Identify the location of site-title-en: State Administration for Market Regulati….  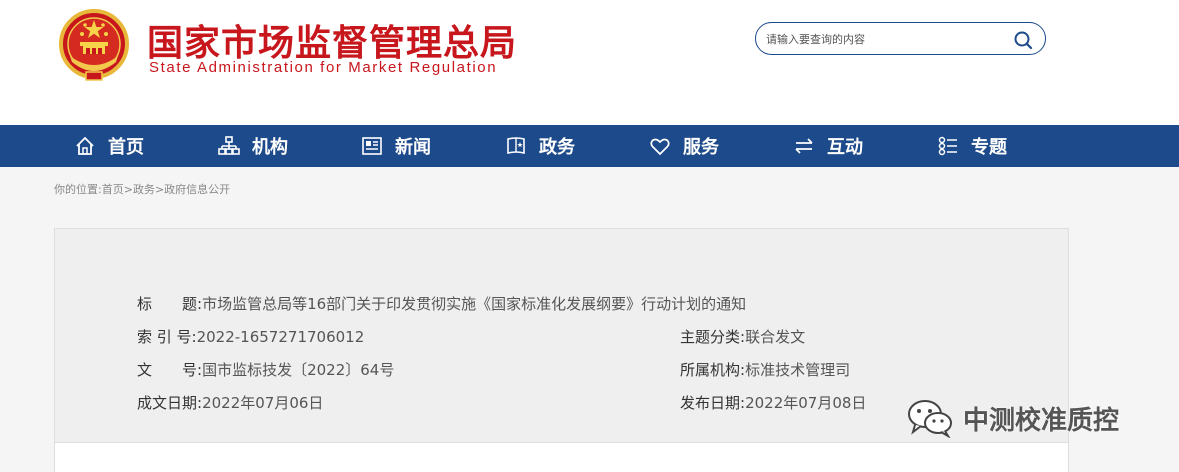
(323, 67).